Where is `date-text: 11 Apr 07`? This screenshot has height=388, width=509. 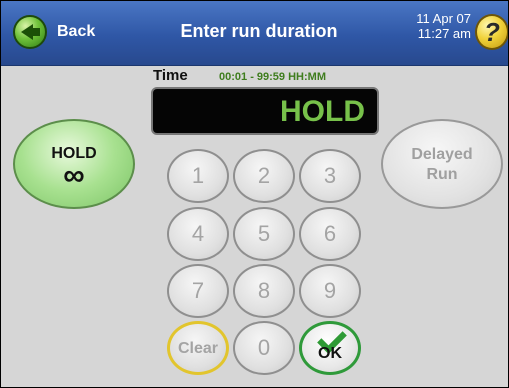
date-text: 11 Apr 07 is located at coordinates (443, 18).